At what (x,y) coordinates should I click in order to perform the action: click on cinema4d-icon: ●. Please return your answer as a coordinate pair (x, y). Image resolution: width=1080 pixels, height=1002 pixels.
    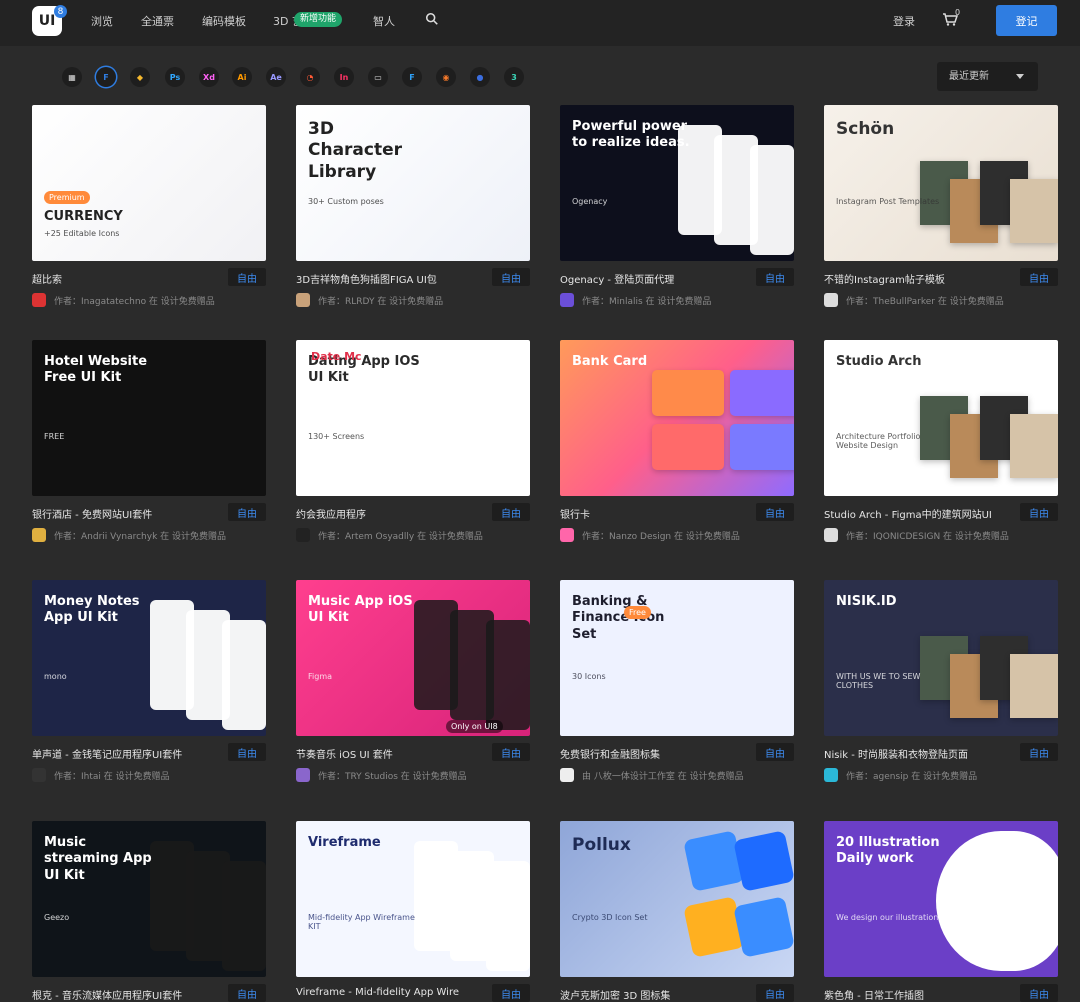
    Looking at the image, I should click on (480, 77).